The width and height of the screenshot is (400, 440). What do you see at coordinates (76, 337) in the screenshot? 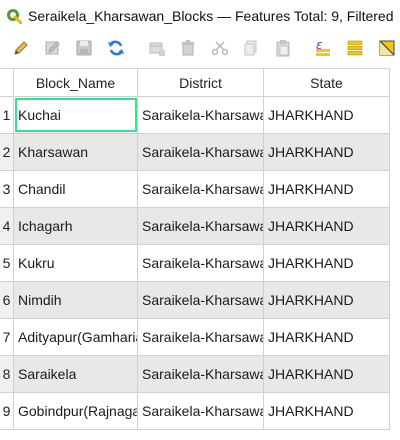
I see `block-name-cell: Adityapur(Gamharia)` at bounding box center [76, 337].